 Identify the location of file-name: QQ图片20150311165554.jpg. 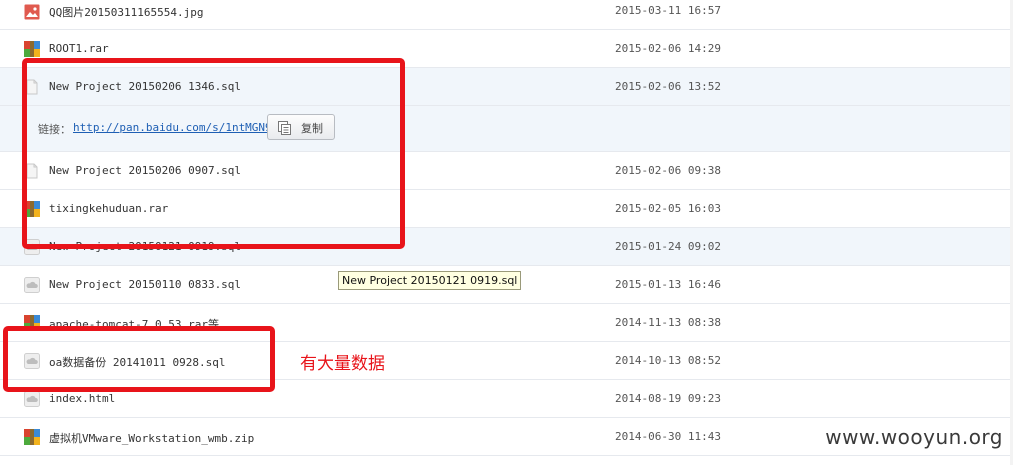
(126, 12).